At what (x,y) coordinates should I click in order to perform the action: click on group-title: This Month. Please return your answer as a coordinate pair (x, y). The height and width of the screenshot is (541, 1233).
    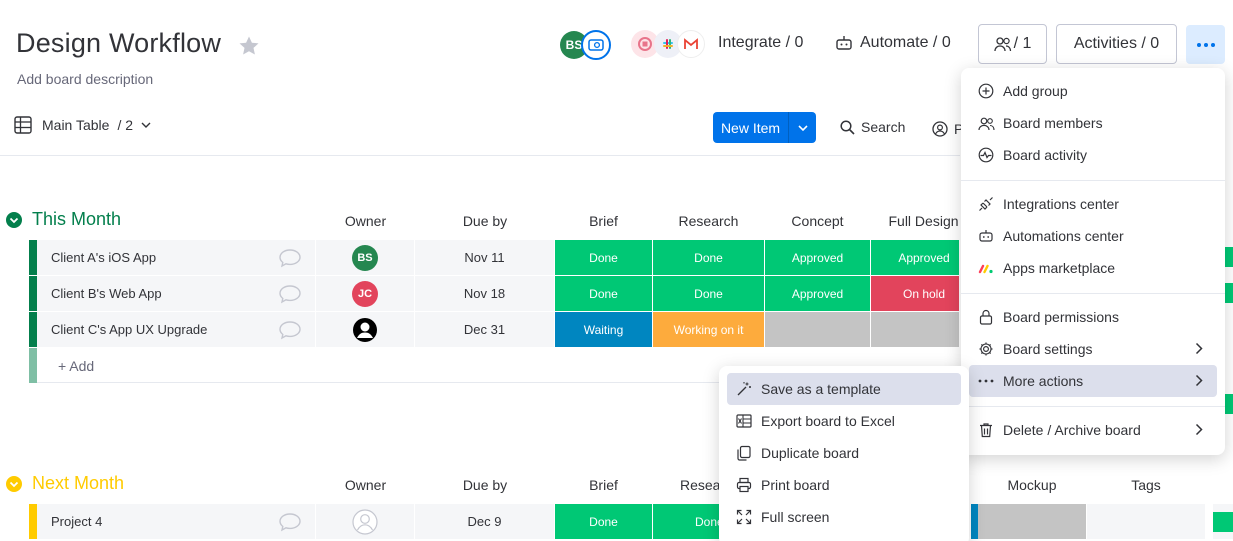
    Looking at the image, I should click on (76, 219).